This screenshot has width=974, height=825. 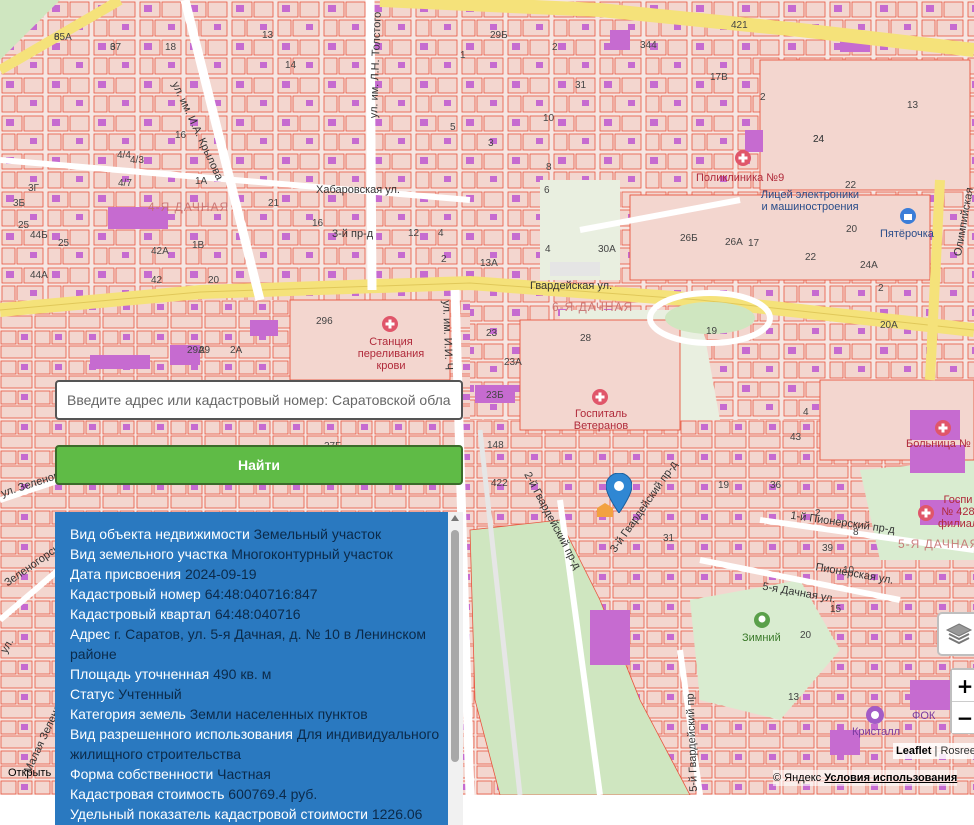 What do you see at coordinates (135, 594) in the screenshot?
I see `info-label: Кадастровый номер` at bounding box center [135, 594].